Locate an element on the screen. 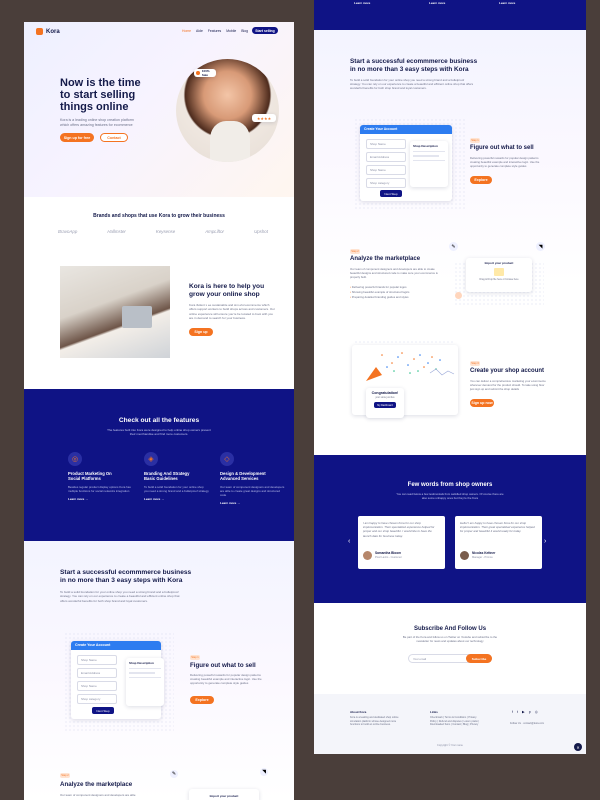 The height and width of the screenshot is (800, 600). help-signup-button: Sign up is located at coordinates (201, 332).